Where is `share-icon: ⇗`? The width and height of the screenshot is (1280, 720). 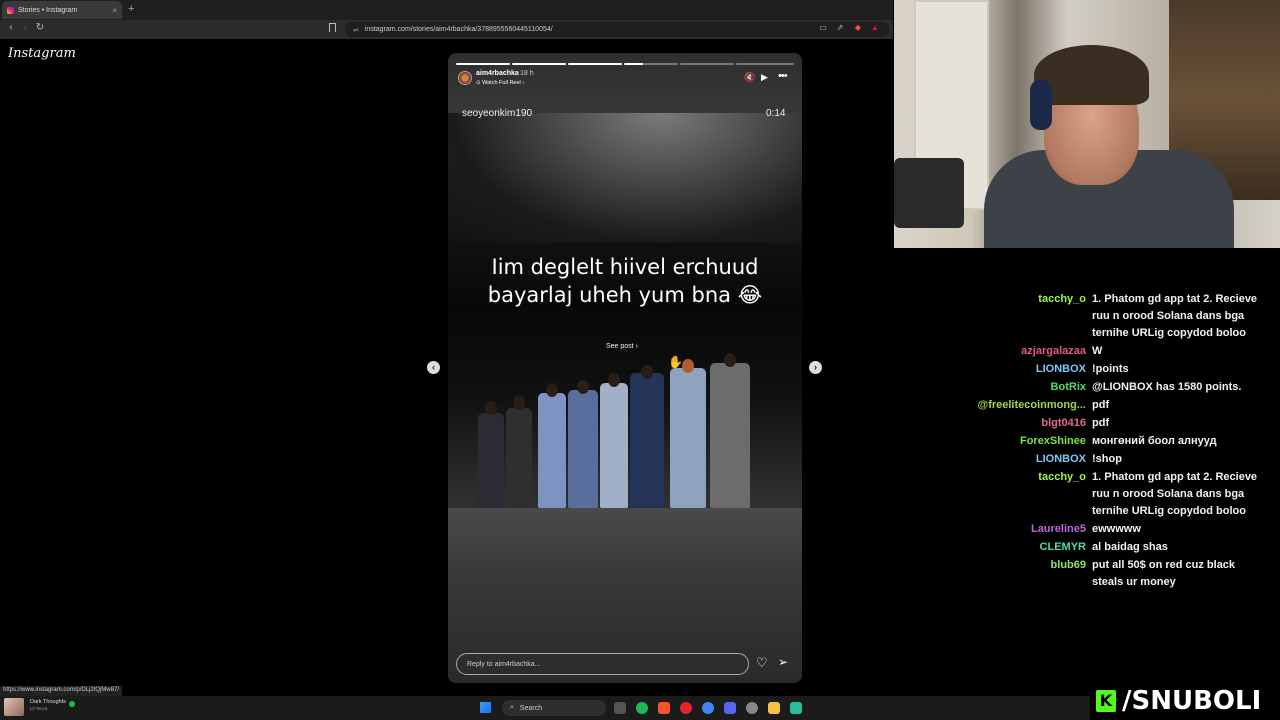
share-icon: ⇗ is located at coordinates (840, 28).